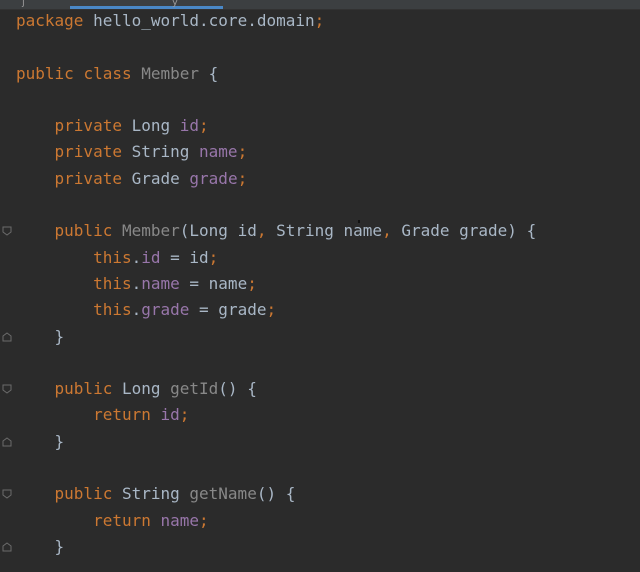 The width and height of the screenshot is (640, 572). I want to click on code-line: return id;, so click(276, 415).